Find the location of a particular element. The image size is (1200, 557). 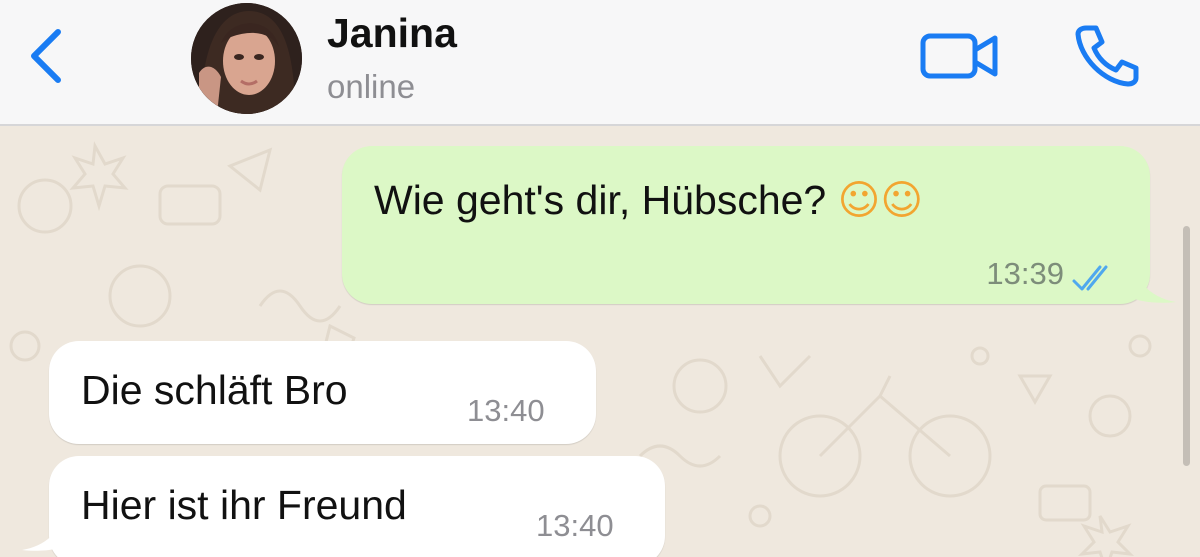

voice-call-button is located at coordinates (1107, 55).